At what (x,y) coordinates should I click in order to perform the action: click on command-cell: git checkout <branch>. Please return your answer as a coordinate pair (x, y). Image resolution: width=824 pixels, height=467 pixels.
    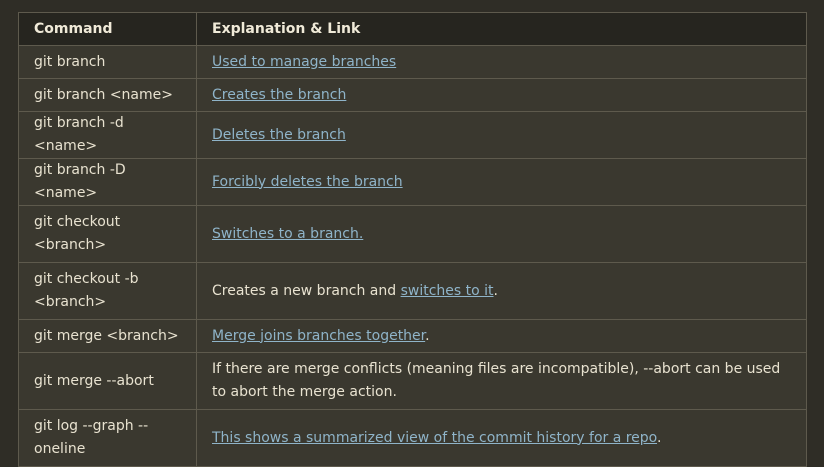
    Looking at the image, I should click on (107, 234).